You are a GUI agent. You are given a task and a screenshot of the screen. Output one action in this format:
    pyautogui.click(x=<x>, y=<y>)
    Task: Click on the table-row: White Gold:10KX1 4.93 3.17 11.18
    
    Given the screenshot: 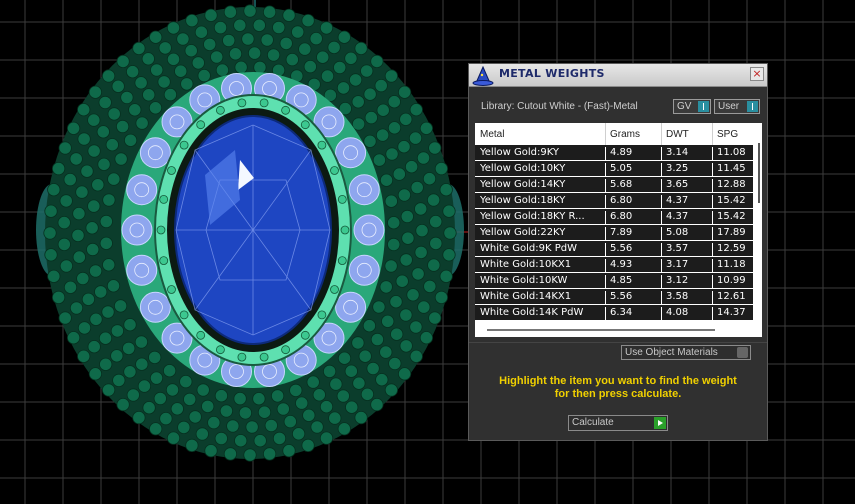 What is the action you would take?
    pyautogui.click(x=614, y=266)
    